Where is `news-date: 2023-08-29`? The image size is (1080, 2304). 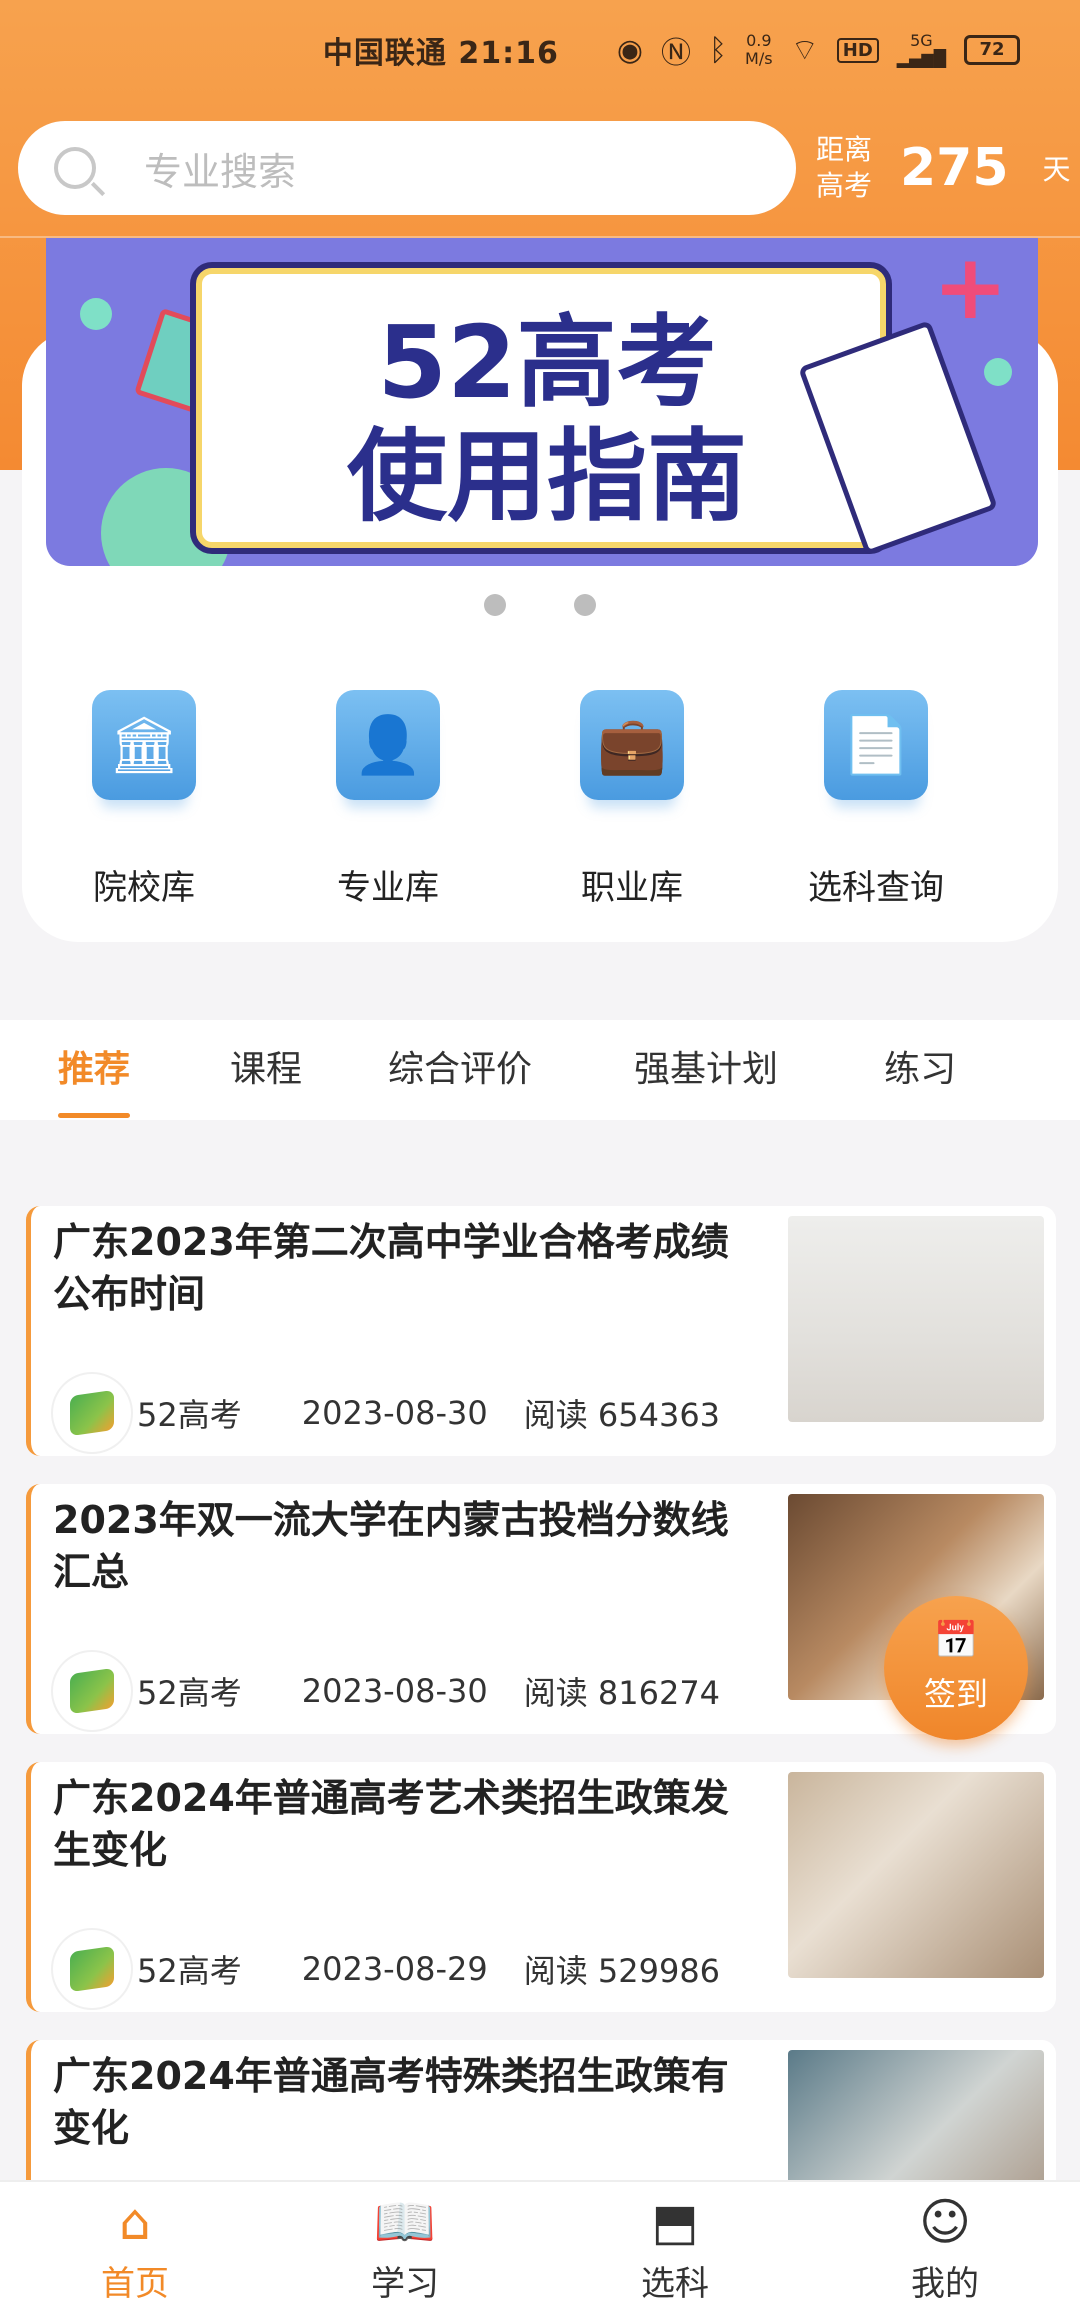
news-date: 2023-08-29 is located at coordinates (394, 1969).